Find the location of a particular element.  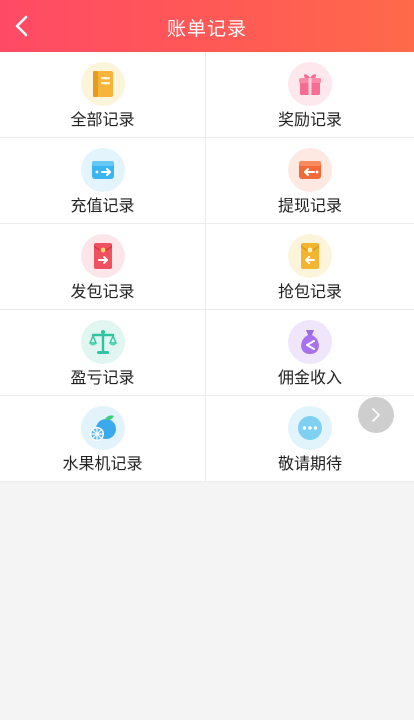

balance-scale-icon is located at coordinates (102, 342).